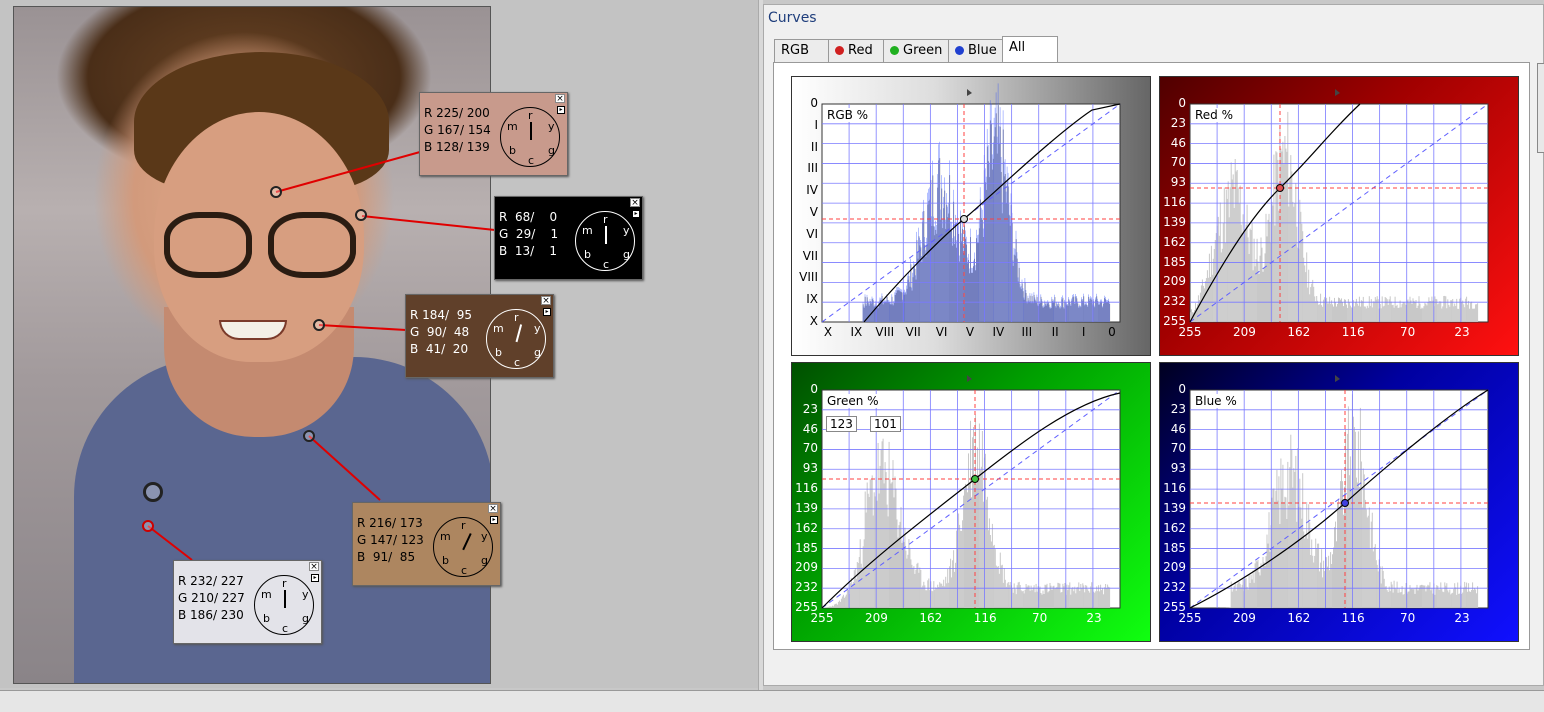  Describe the element at coordinates (1540, 108) in the screenshot. I see `side-panel-edge` at that location.